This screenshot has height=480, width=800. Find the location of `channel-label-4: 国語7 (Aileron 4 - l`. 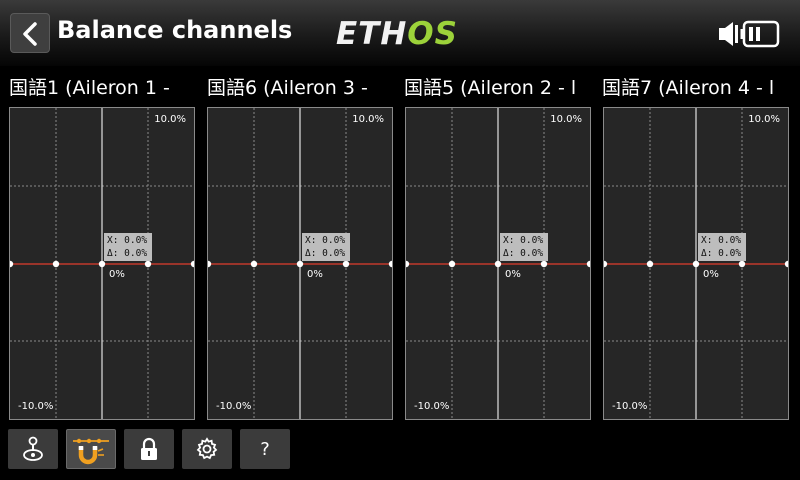

channel-label-4: 国語7 (Aileron 4 - l is located at coordinates (688, 88).